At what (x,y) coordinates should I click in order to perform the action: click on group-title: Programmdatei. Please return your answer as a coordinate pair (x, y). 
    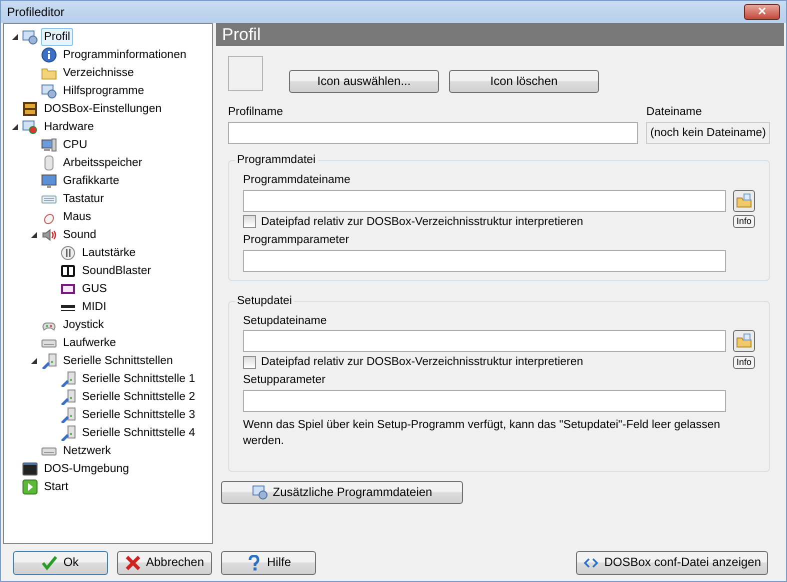
    Looking at the image, I should click on (276, 160).